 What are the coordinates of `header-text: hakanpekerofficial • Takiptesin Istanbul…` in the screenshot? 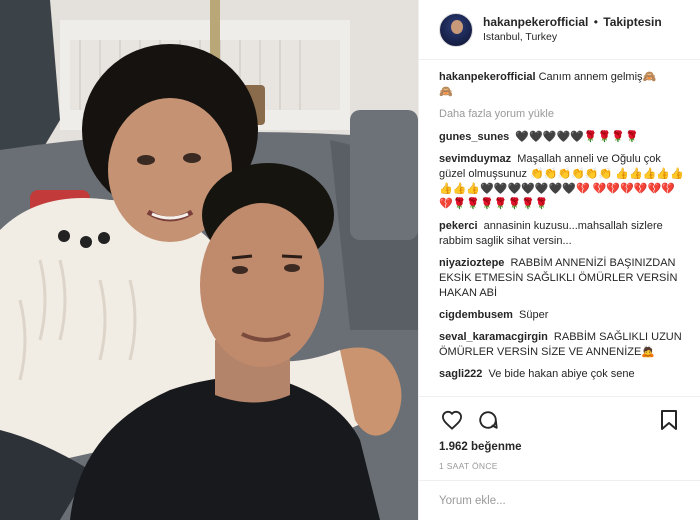 It's located at (572, 30).